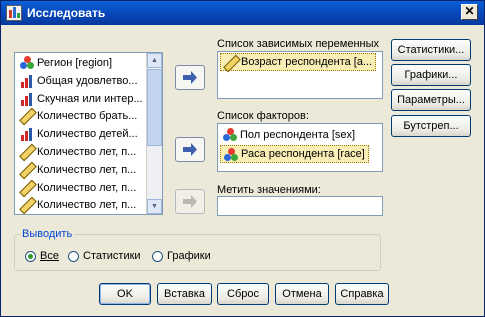 The image size is (485, 317). Describe the element at coordinates (300, 206) in the screenshot. I see `label-cases-field` at that location.